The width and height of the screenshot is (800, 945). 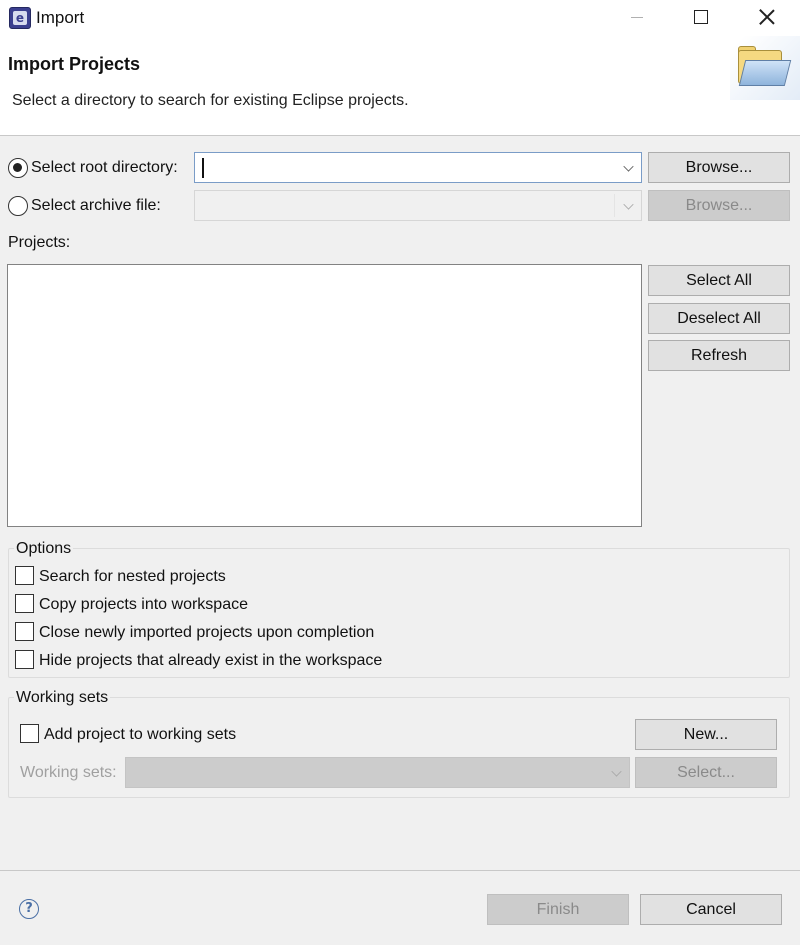 I want to click on root-directory-combo, so click(x=418, y=167).